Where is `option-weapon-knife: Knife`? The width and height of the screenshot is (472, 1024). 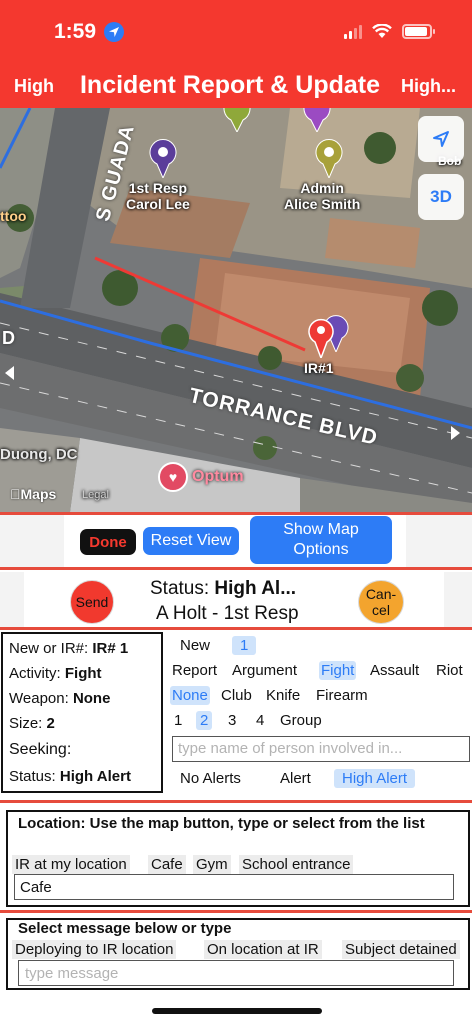 option-weapon-knife: Knife is located at coordinates (283, 695).